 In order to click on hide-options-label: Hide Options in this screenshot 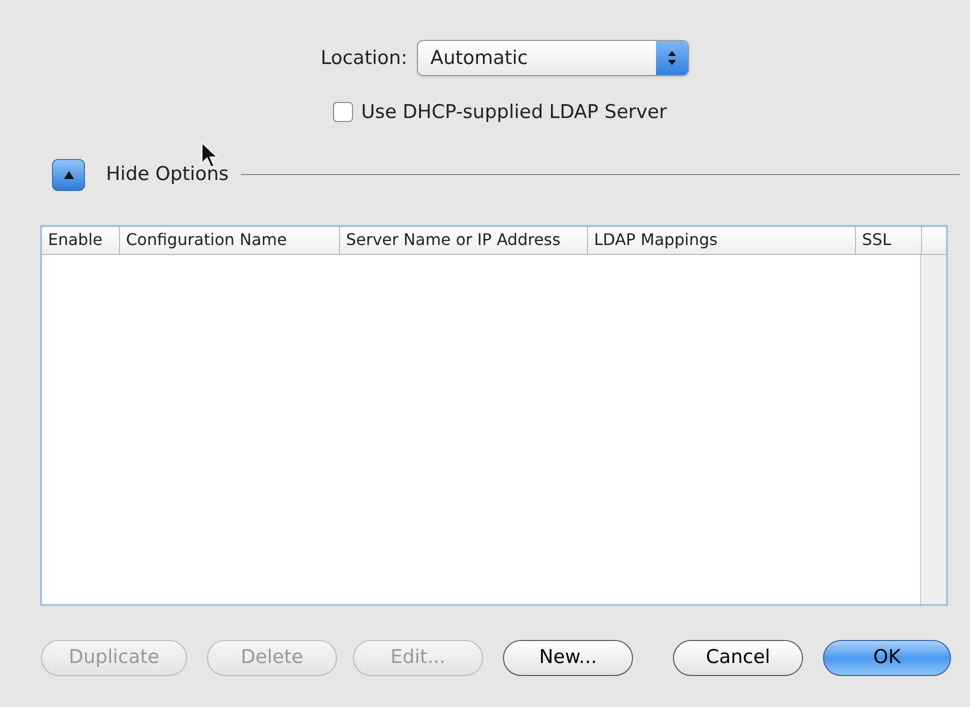, I will do `click(167, 175)`.